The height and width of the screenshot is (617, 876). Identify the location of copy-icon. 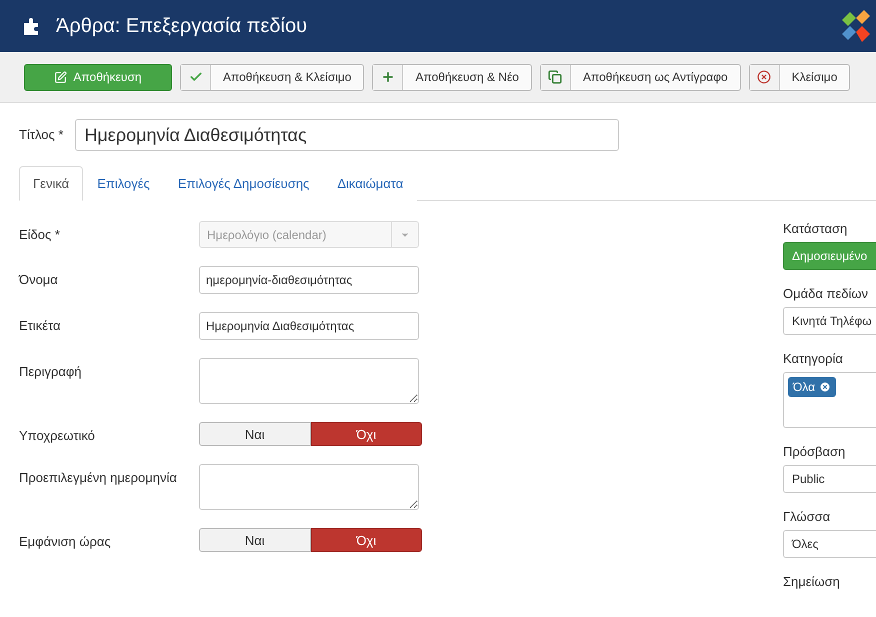
(555, 77).